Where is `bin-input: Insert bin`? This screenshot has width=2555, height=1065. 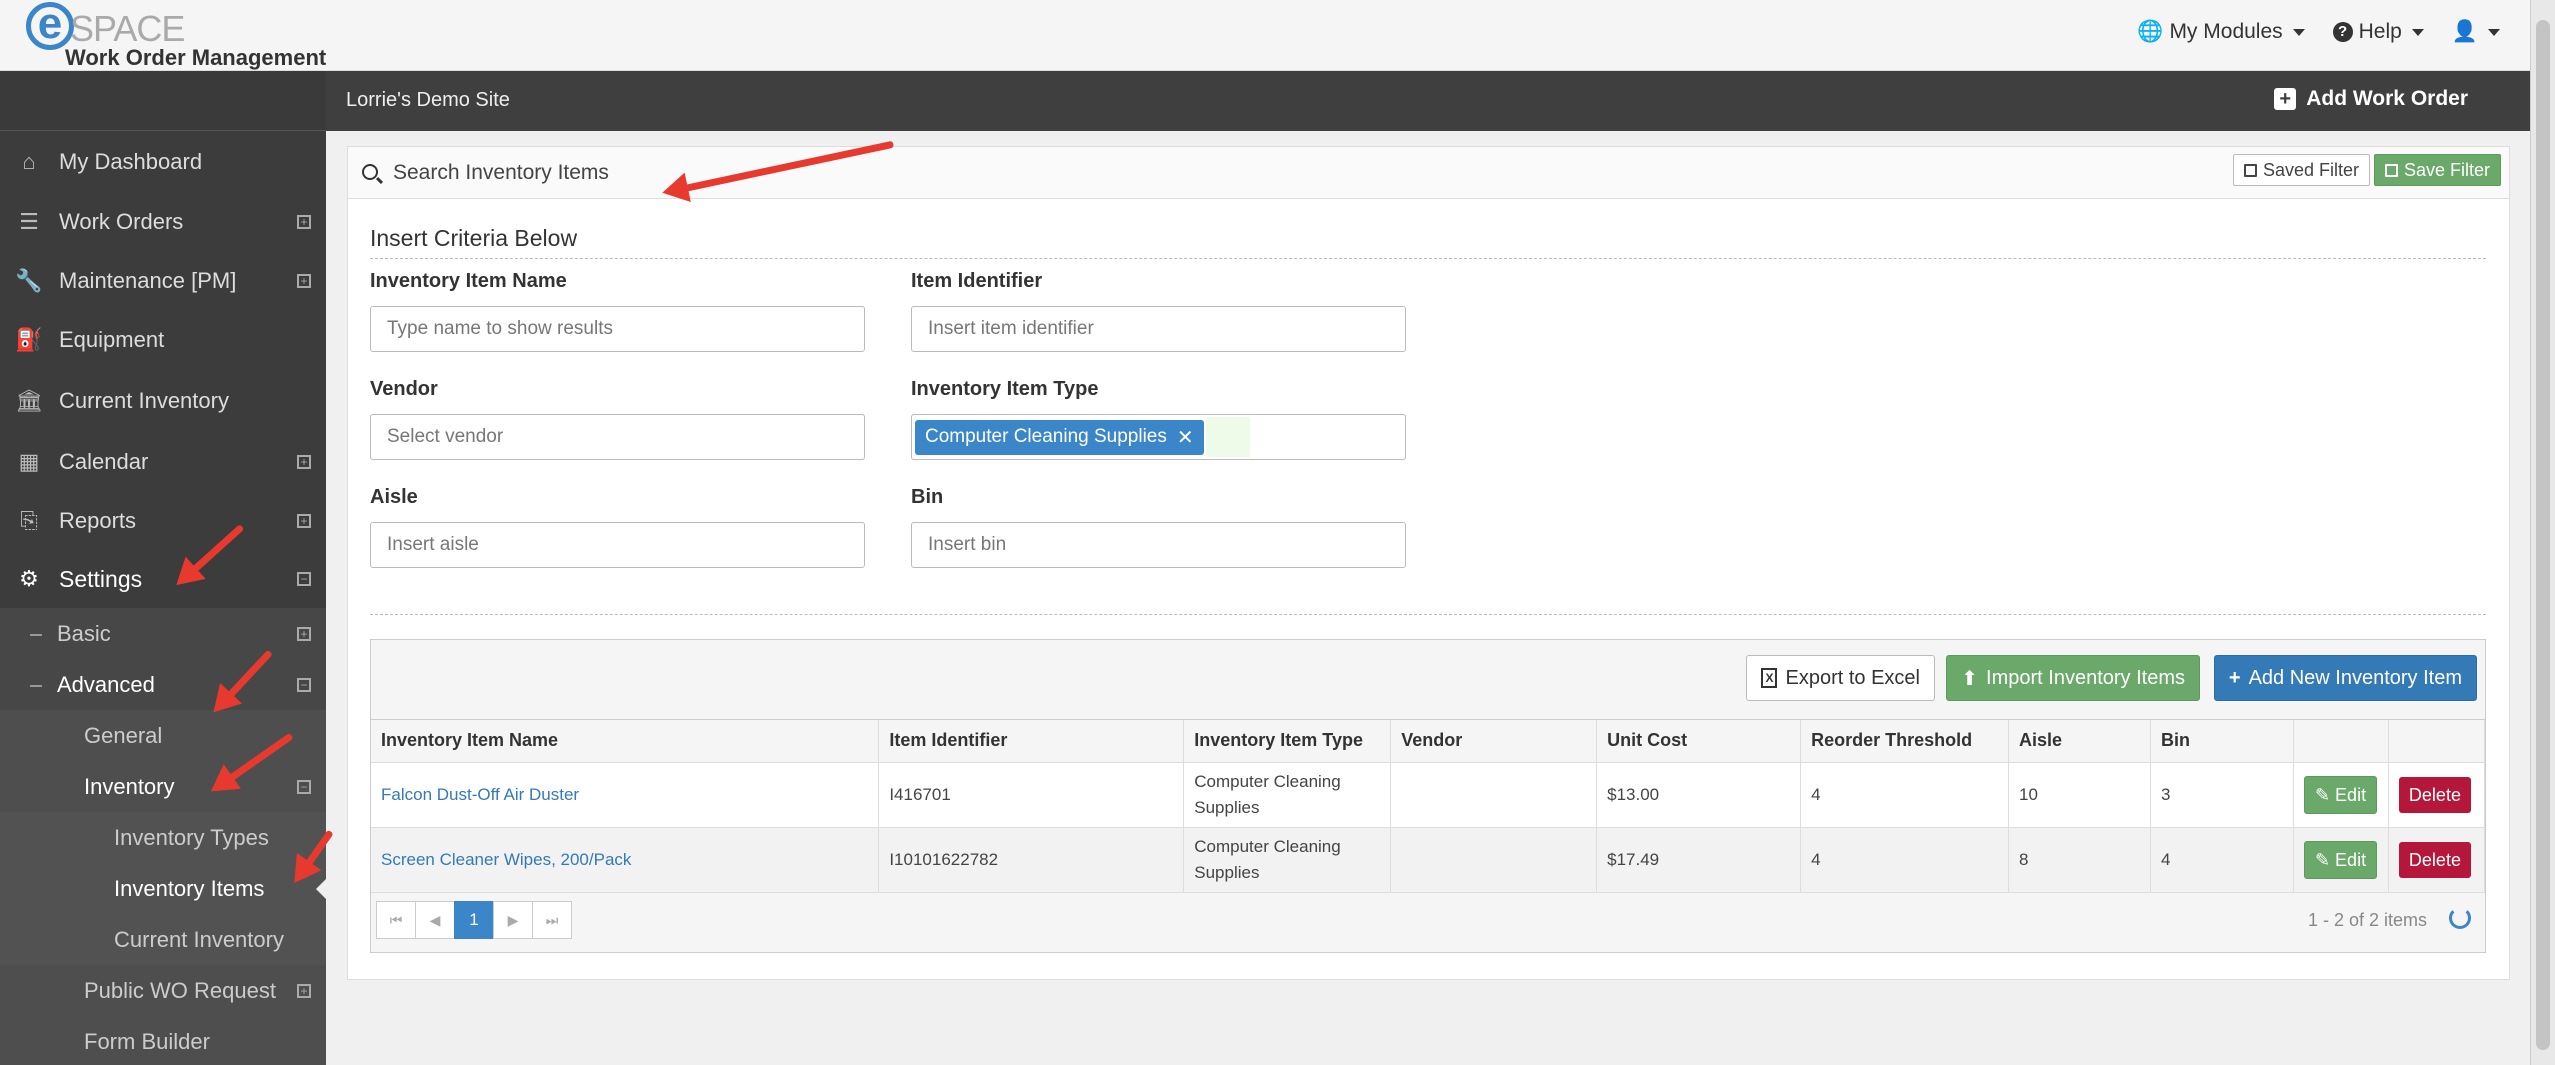
bin-input: Insert bin is located at coordinates (1158, 545).